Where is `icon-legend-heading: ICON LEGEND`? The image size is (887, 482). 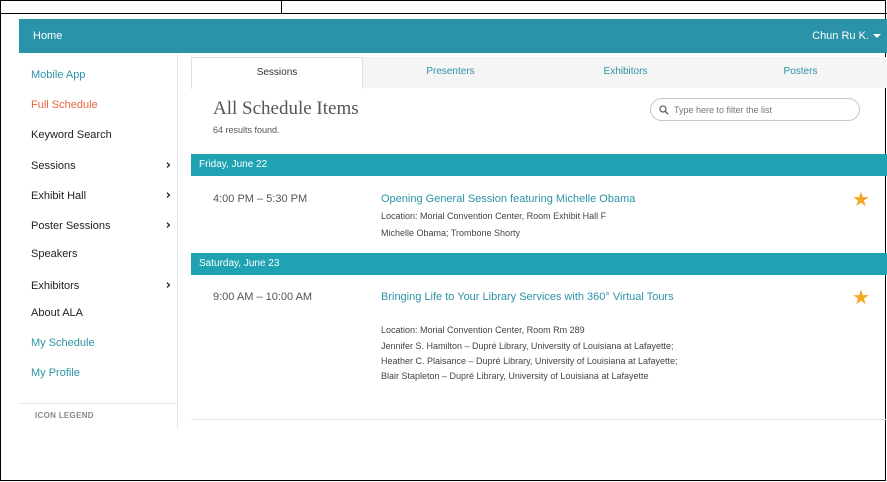 icon-legend-heading: ICON LEGEND is located at coordinates (64, 415).